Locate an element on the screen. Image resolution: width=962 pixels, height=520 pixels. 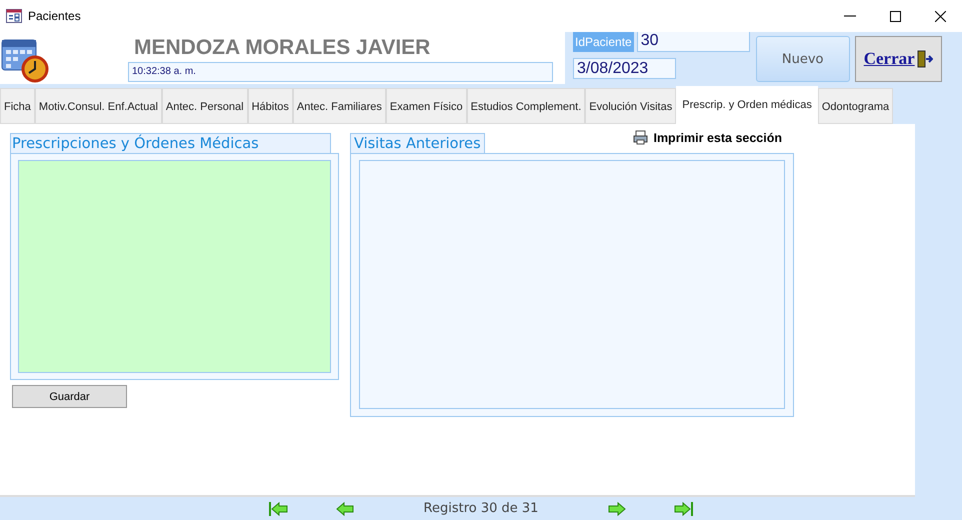
tab: Evolución Visitas is located at coordinates (630, 106).